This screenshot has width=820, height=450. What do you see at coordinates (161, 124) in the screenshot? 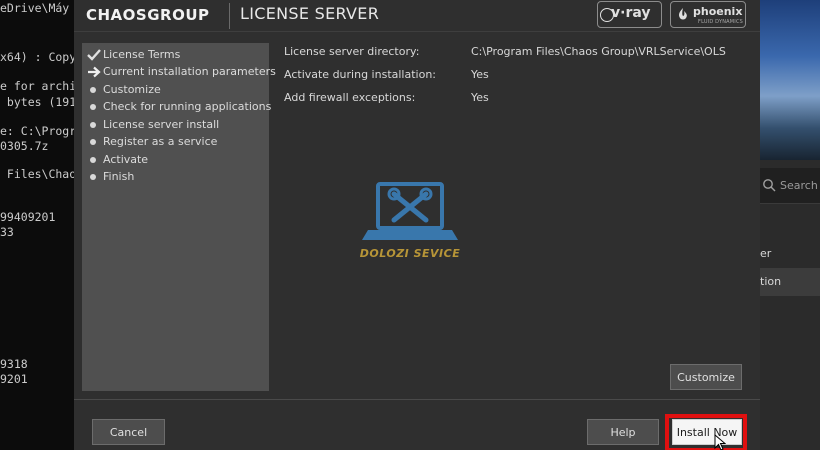
I see `step-label: License server install` at bounding box center [161, 124].